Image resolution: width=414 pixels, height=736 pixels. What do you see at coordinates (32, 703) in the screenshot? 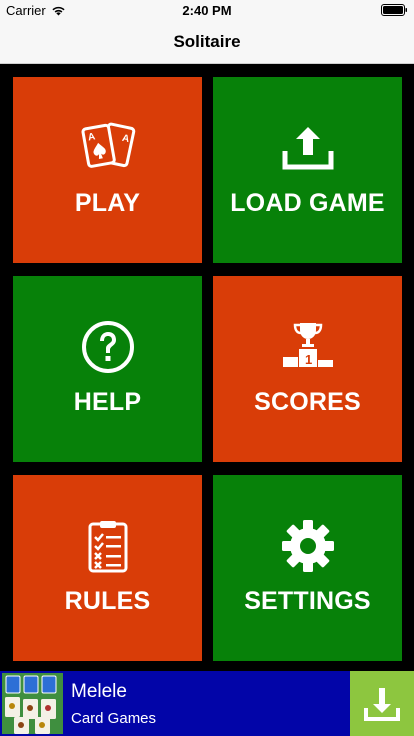
I see `ad-thumbnail` at bounding box center [32, 703].